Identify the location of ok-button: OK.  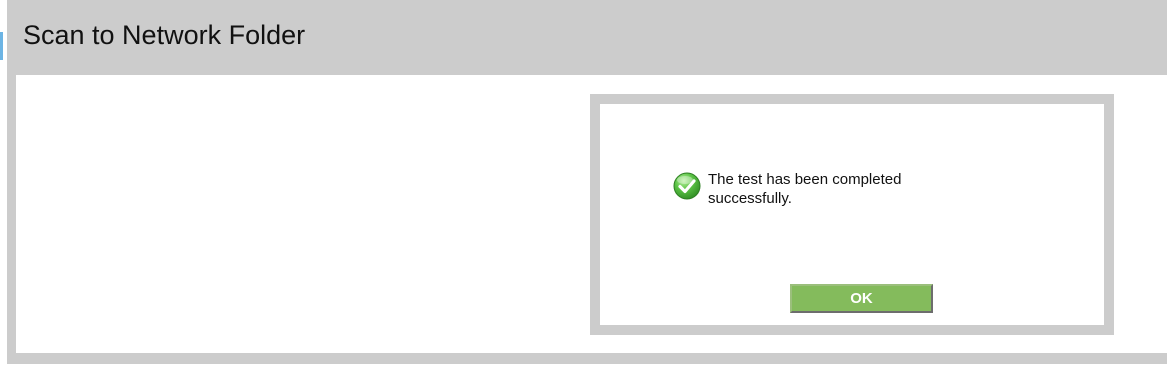
(861, 298).